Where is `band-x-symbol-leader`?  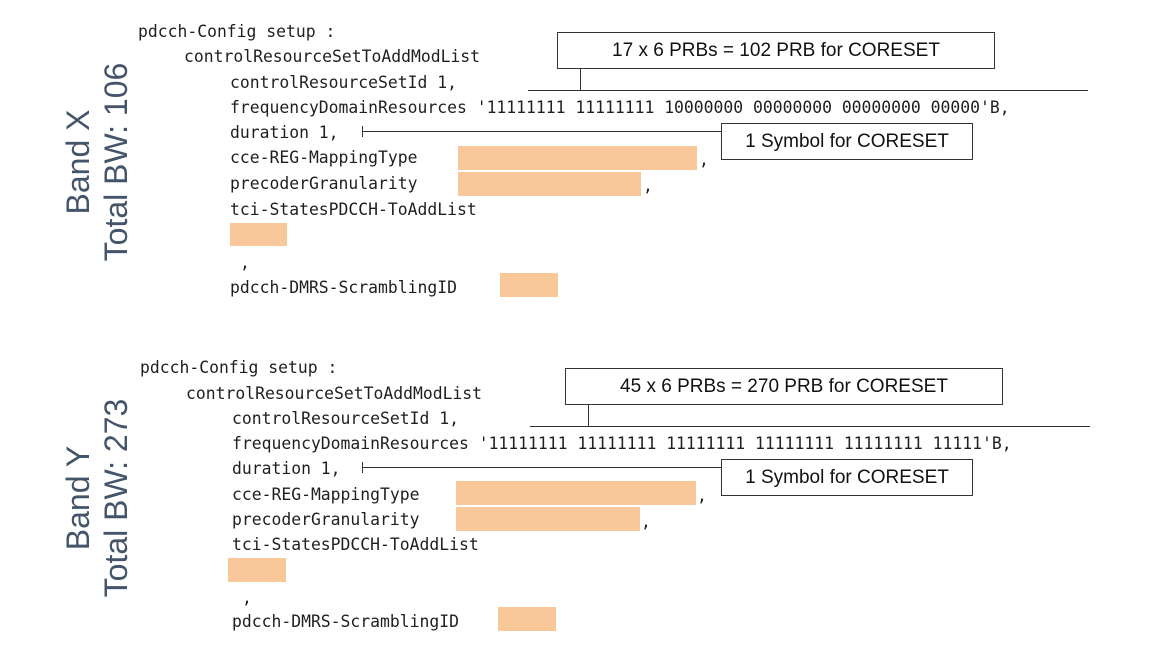
band-x-symbol-leader is located at coordinates (541, 131).